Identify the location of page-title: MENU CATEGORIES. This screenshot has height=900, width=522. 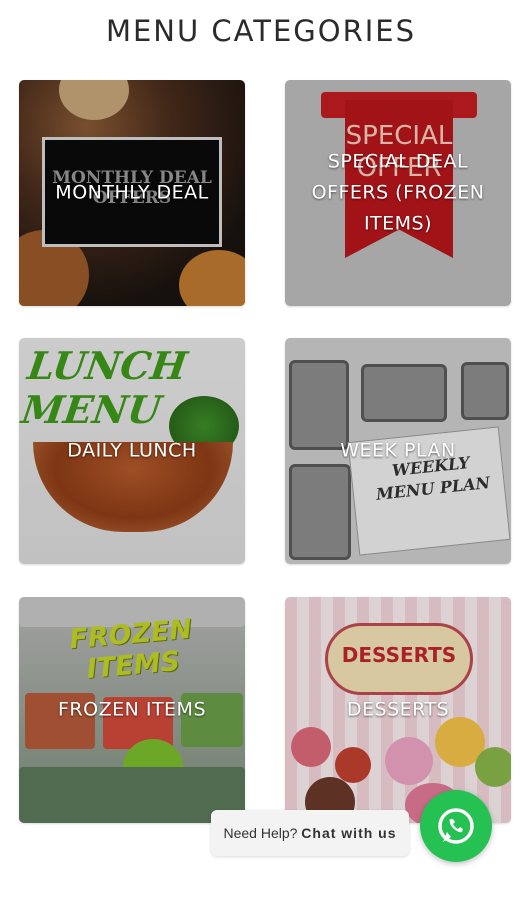
(261, 31).